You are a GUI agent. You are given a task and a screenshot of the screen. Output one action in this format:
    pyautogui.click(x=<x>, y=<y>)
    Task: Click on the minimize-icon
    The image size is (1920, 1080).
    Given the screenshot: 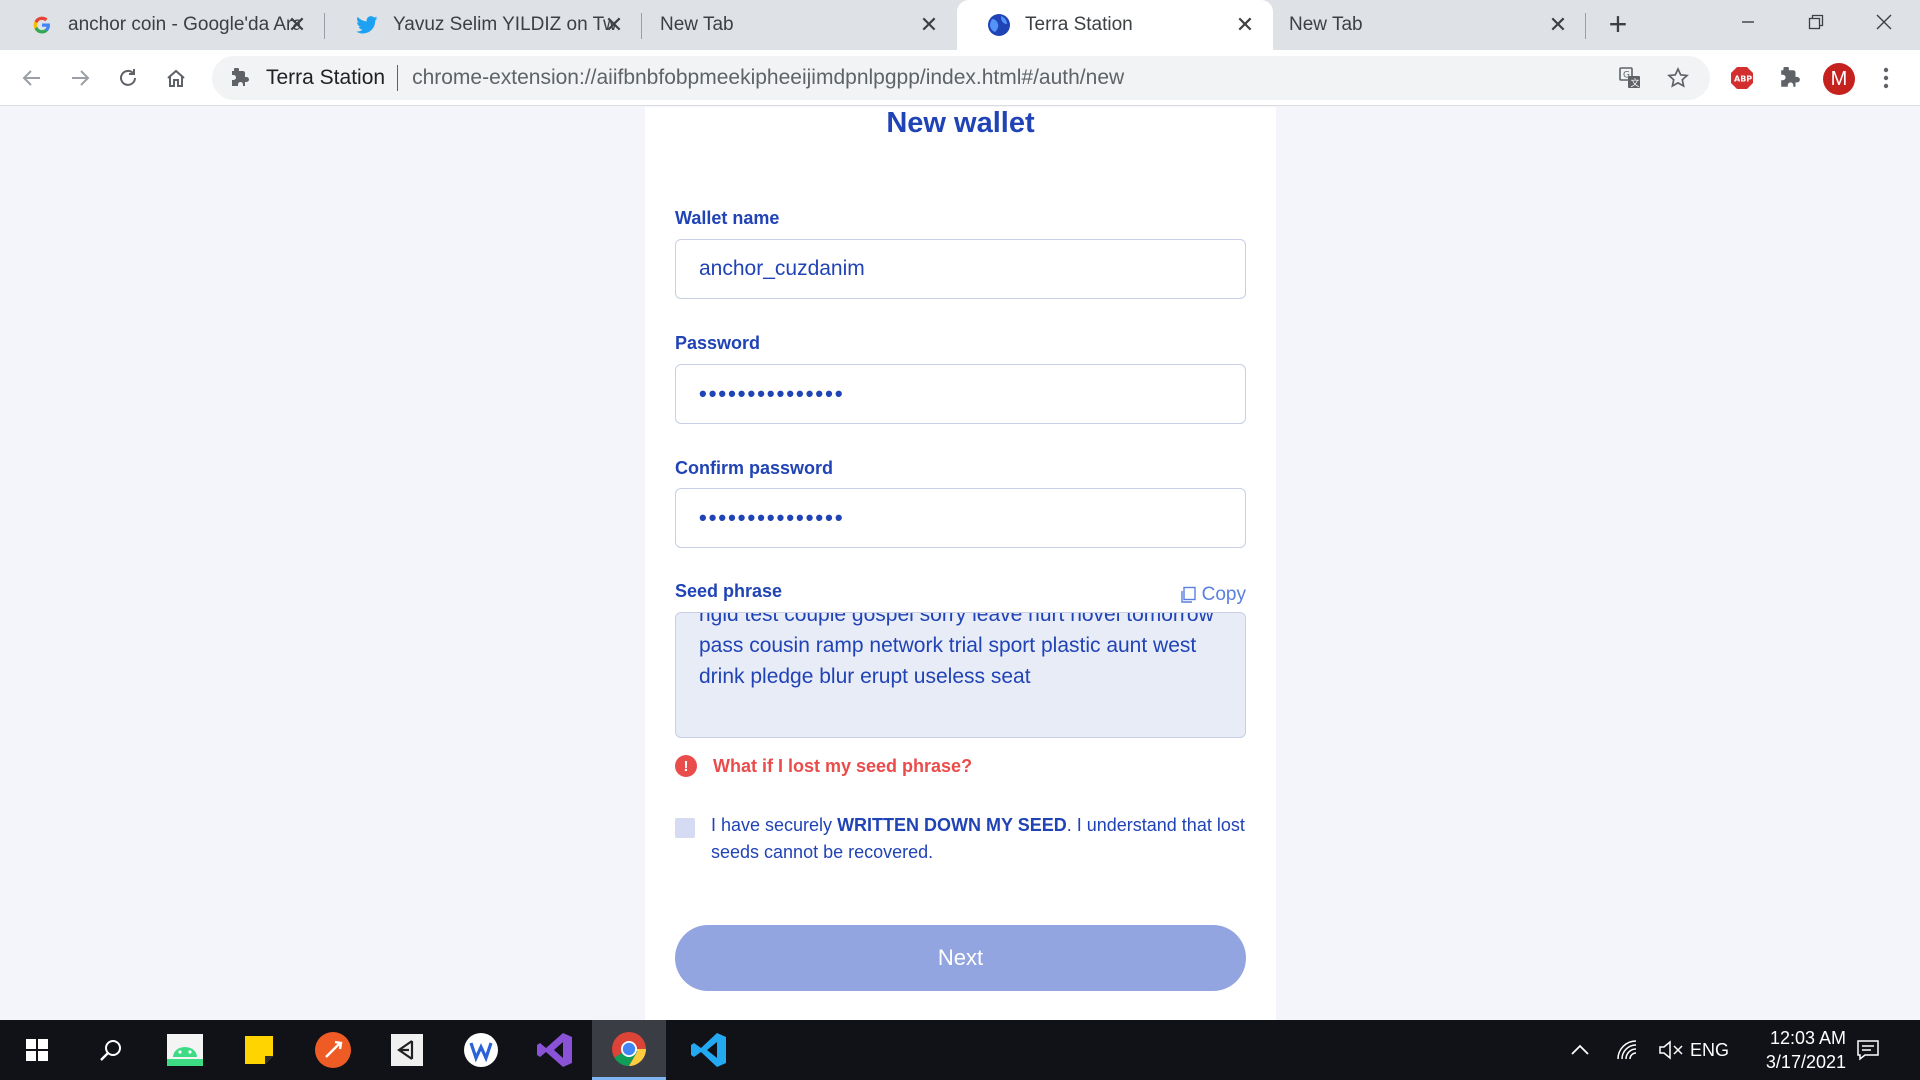 What is the action you would take?
    pyautogui.click(x=1748, y=22)
    